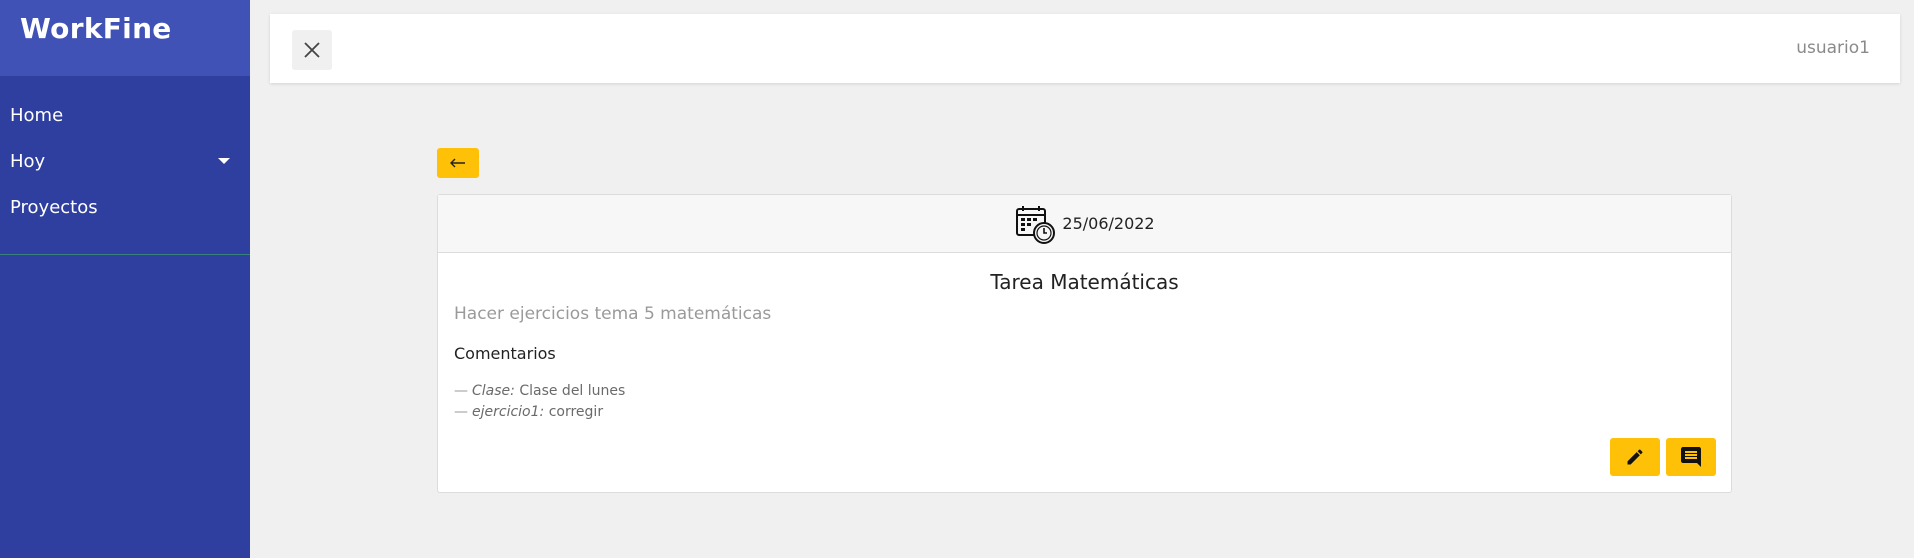 The width and height of the screenshot is (1914, 558). What do you see at coordinates (576, 412) in the screenshot?
I see `comment-text: corregir` at bounding box center [576, 412].